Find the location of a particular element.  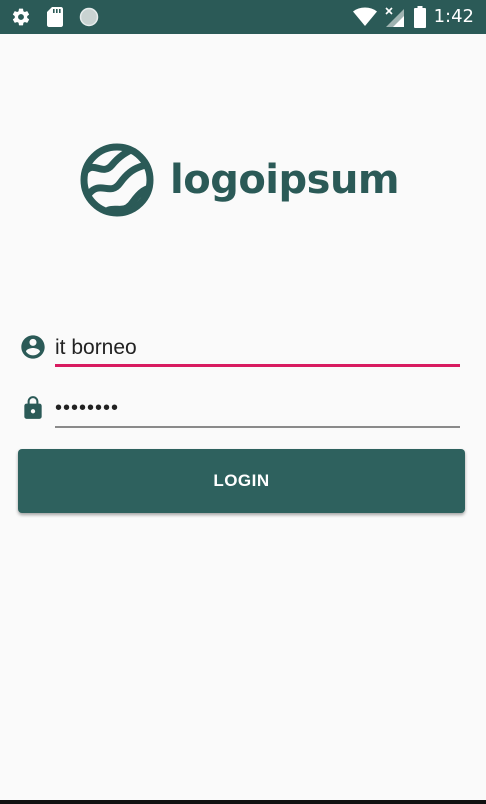

status-time: 1:42 is located at coordinates (453, 16).